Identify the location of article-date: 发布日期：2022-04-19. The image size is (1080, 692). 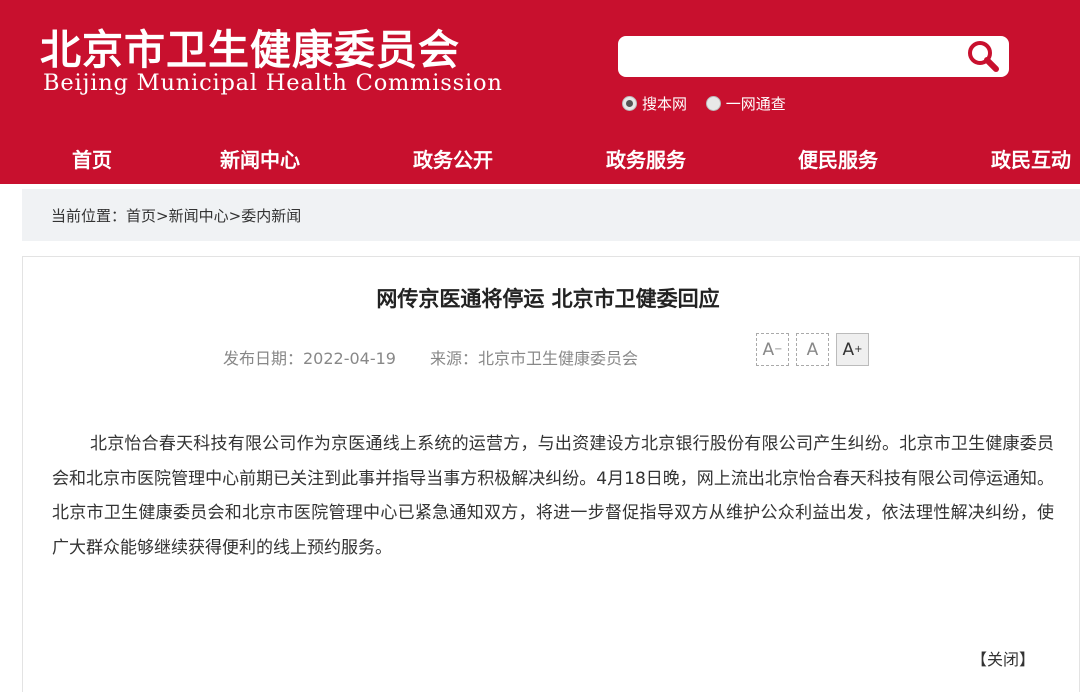
(309, 358).